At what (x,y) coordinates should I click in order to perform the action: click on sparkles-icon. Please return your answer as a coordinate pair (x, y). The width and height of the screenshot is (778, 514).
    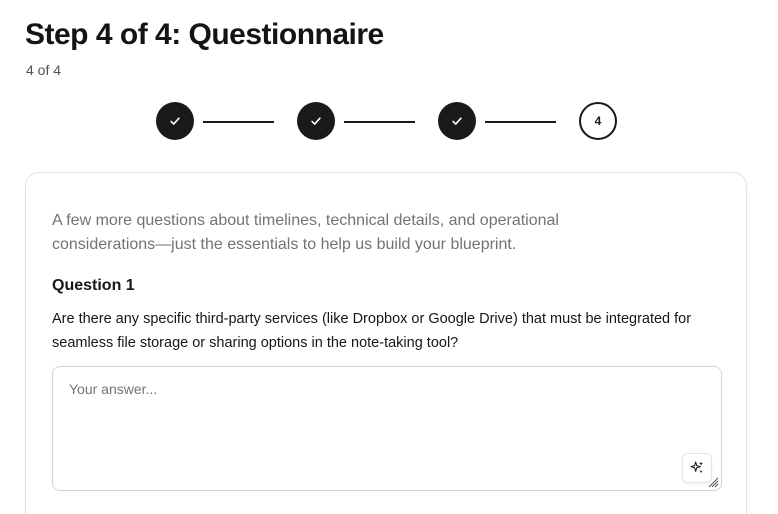
    Looking at the image, I should click on (696, 467).